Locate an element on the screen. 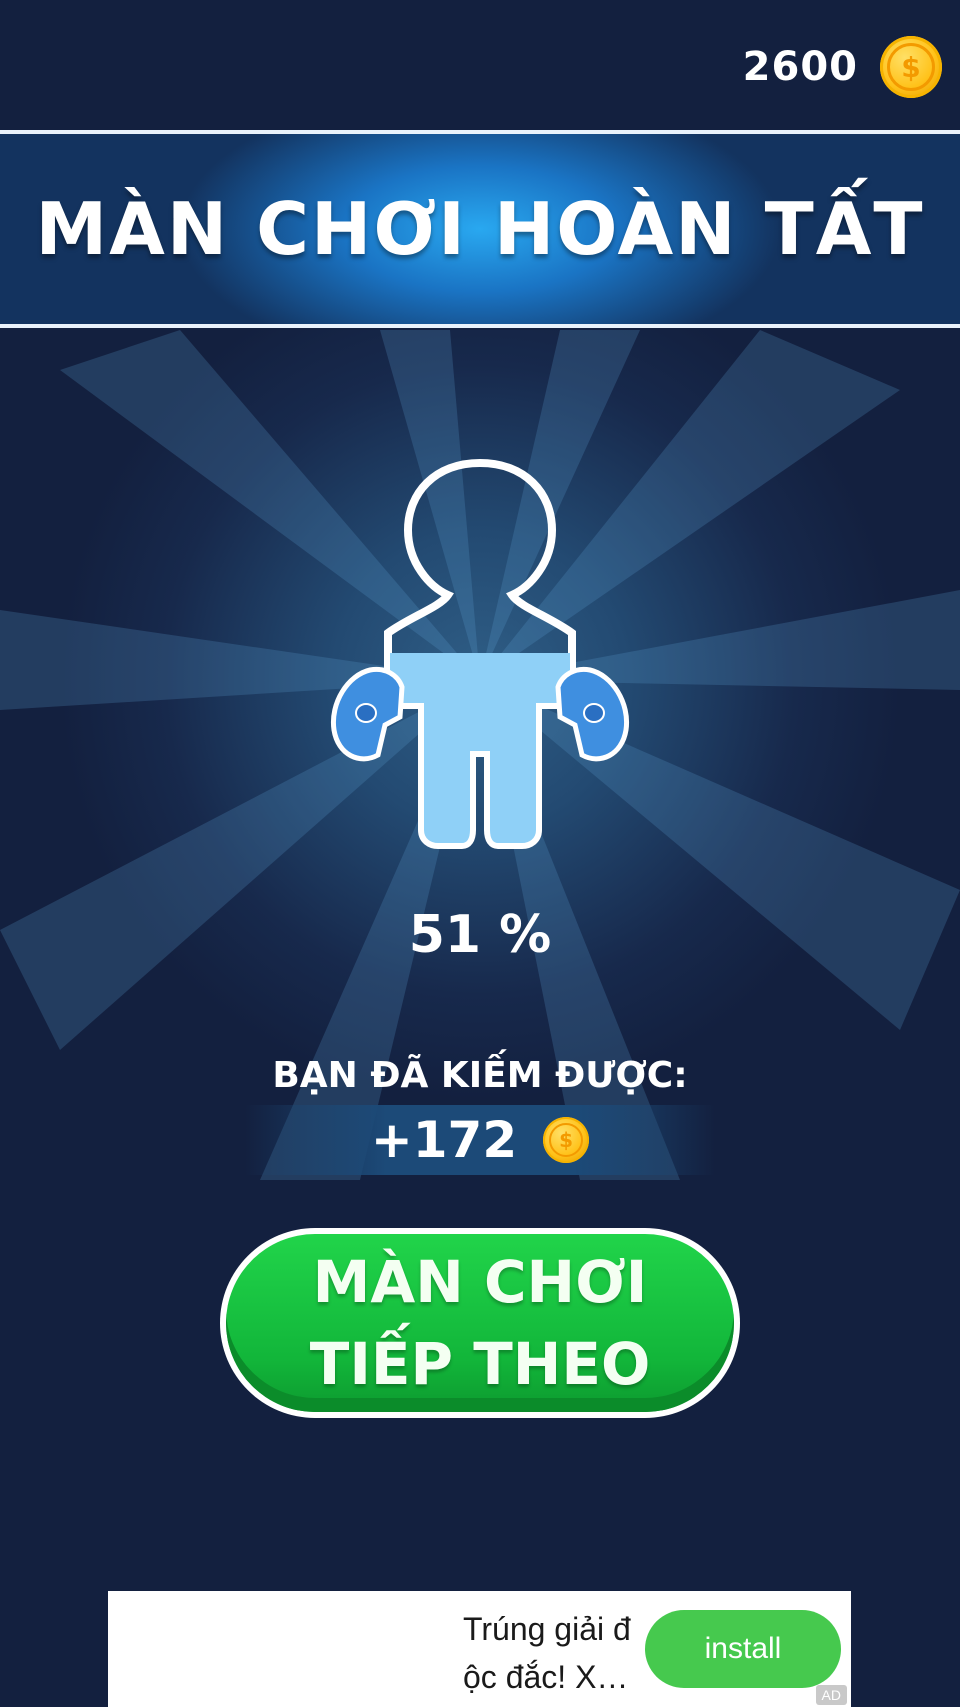 The height and width of the screenshot is (1707, 960). next-level-button-label: MÀN CHƠI TIẾP THEO is located at coordinates (480, 1323).